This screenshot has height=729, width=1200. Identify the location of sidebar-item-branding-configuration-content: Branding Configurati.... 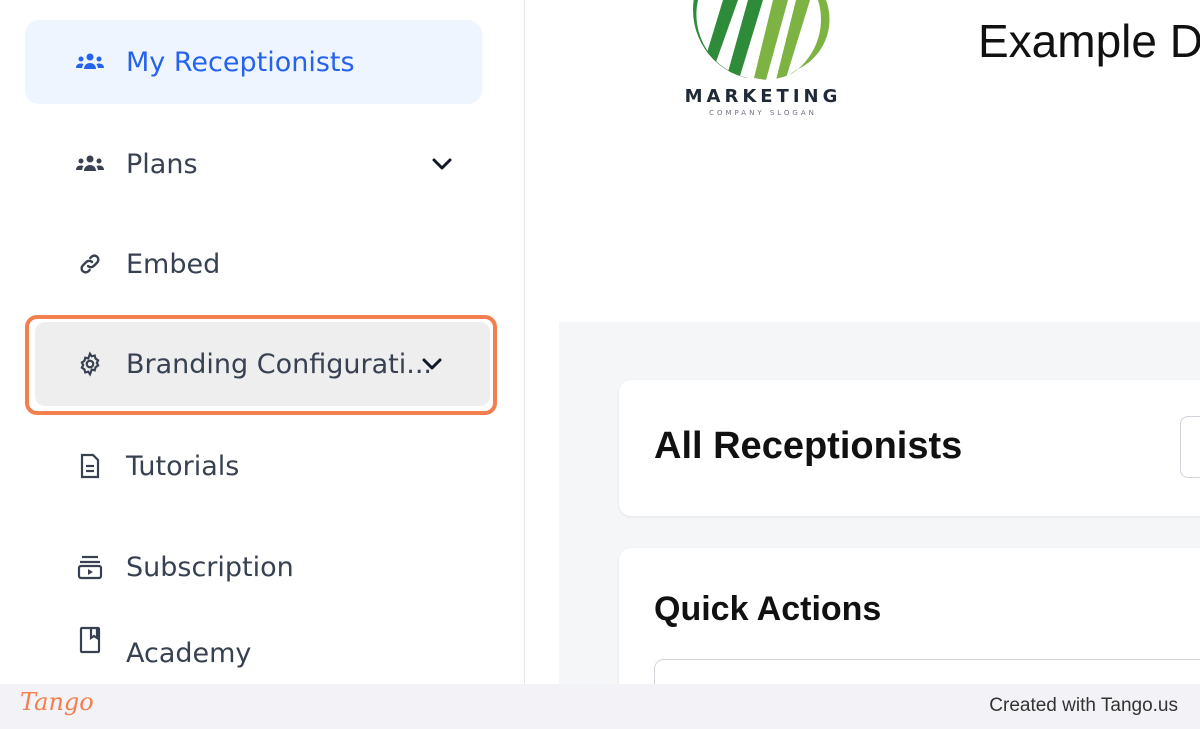
(253, 364).